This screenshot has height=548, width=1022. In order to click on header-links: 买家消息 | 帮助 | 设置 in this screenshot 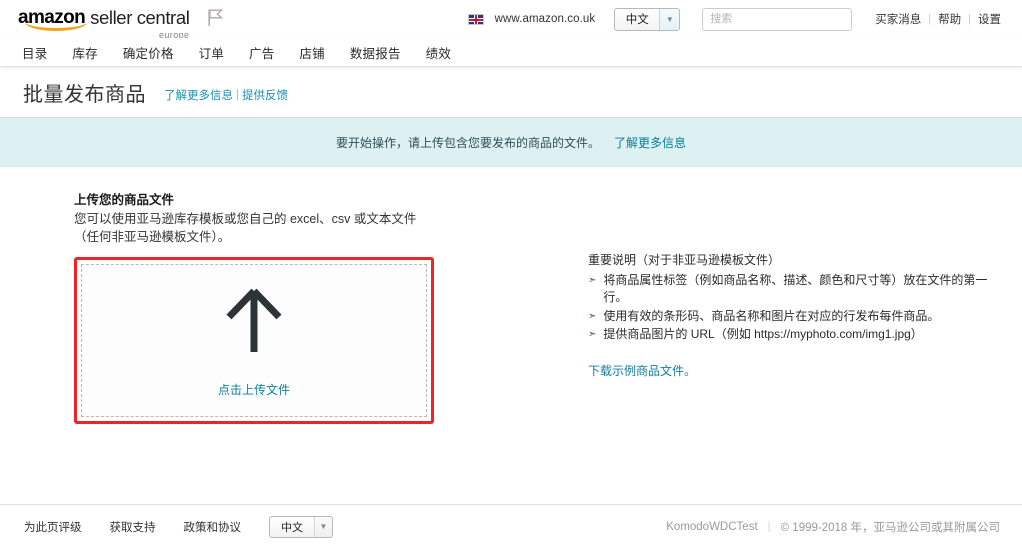, I will do `click(938, 19)`.